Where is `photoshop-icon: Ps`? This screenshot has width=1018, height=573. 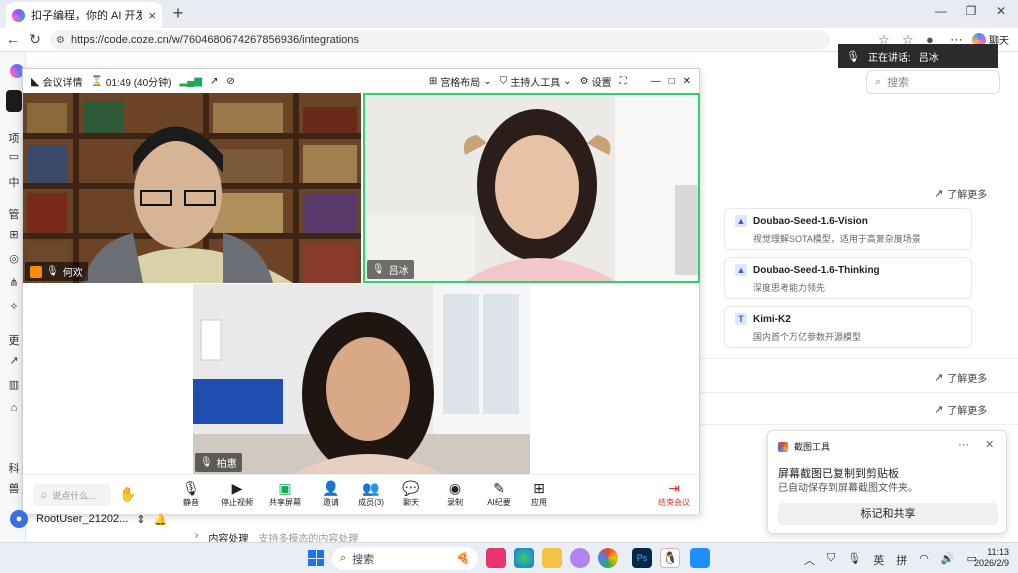 photoshop-icon: Ps is located at coordinates (642, 558).